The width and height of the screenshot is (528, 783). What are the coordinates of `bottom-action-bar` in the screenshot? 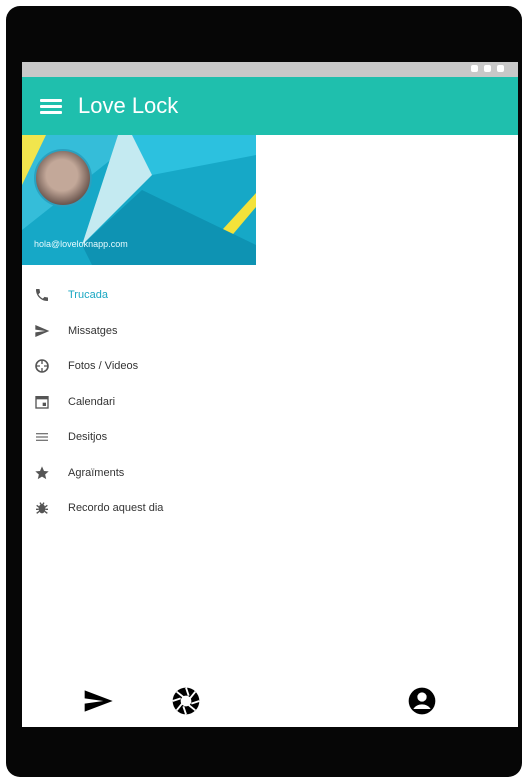 It's located at (270, 699).